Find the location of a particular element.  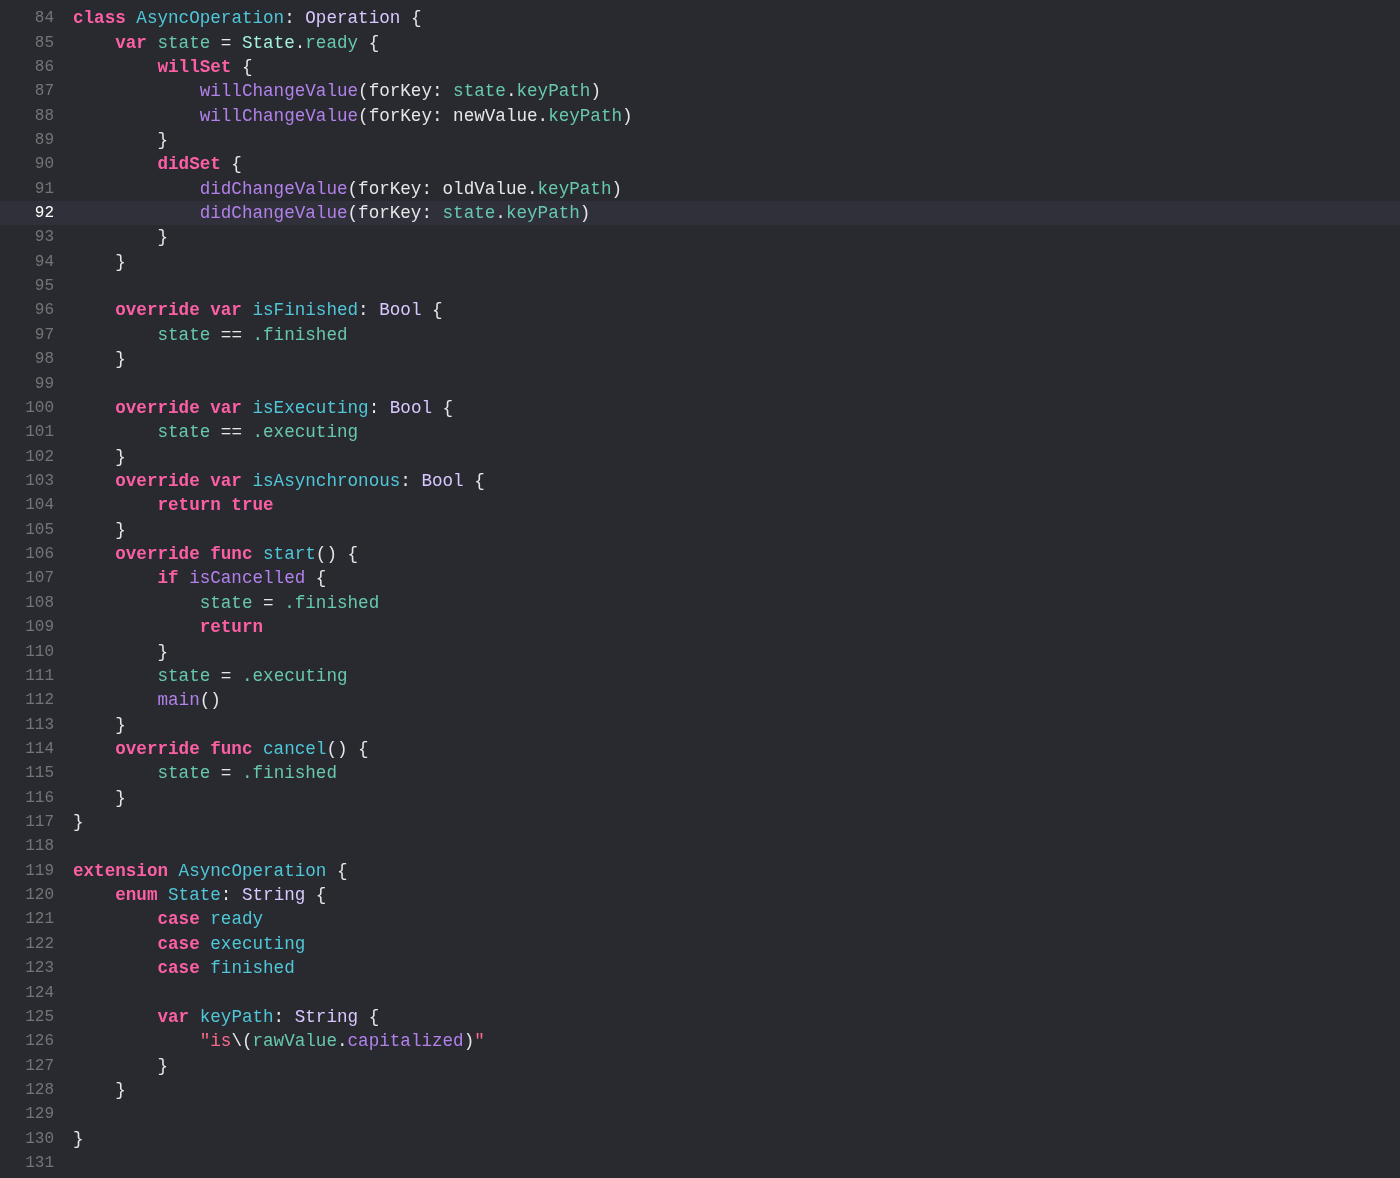

line-number: 100 is located at coordinates (39, 407).